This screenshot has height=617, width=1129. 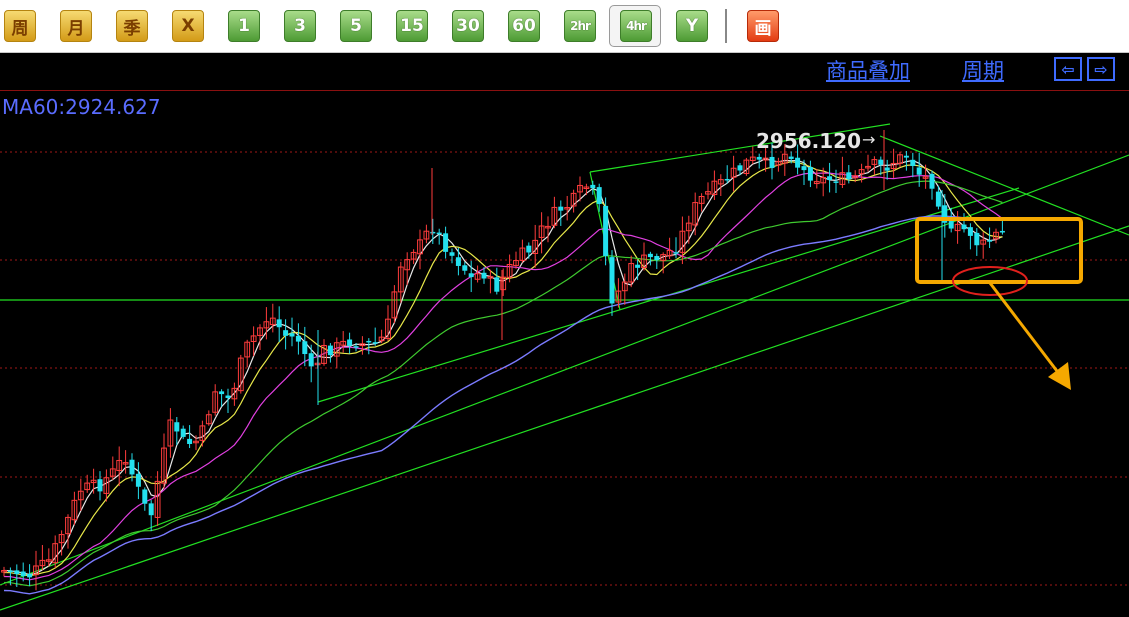 What do you see at coordinates (868, 139) in the screenshot?
I see `high-arrow-icon: →` at bounding box center [868, 139].